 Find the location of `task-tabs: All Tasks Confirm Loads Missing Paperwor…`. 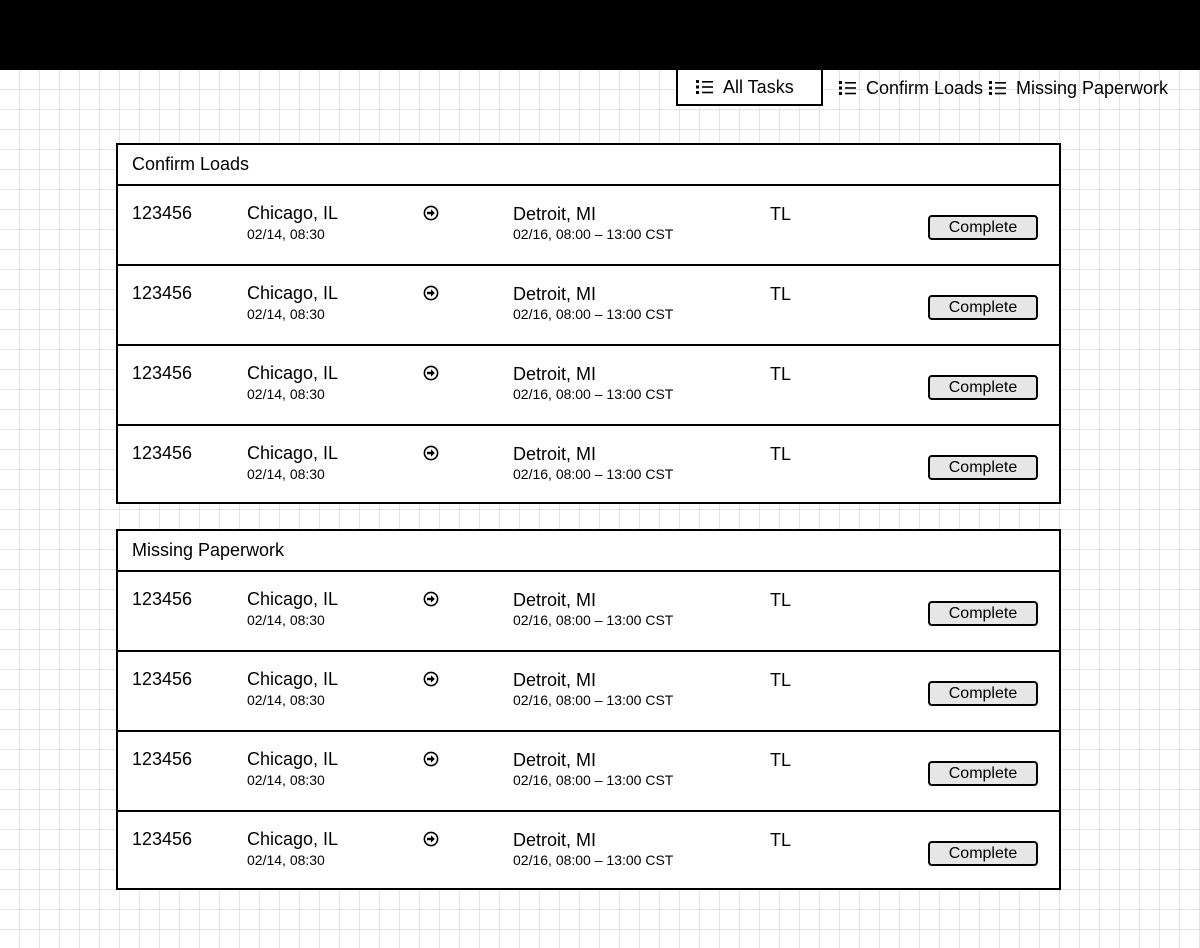

task-tabs: All Tasks Confirm Loads Missing Paperwor… is located at coordinates (922, 88).